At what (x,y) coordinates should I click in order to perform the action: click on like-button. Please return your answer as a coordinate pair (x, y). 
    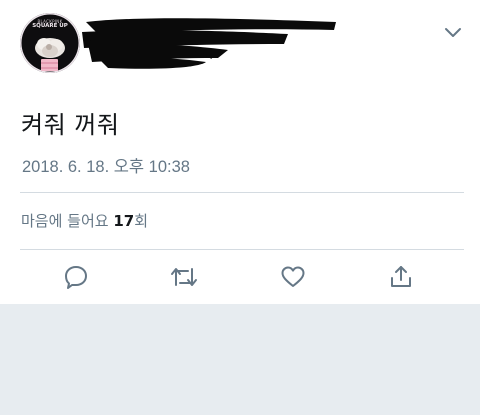
    Looking at the image, I should click on (293, 277).